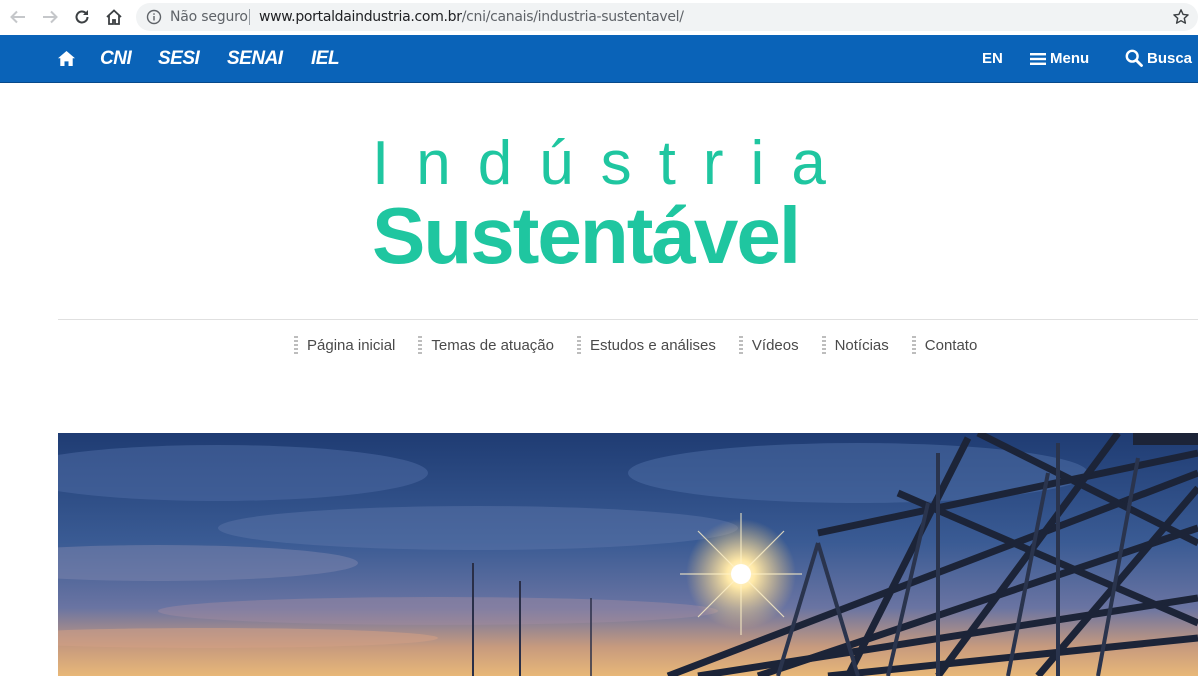 The height and width of the screenshot is (680, 1198). Describe the element at coordinates (775, 345) in the screenshot. I see `subnav-label: Vídeos` at that location.